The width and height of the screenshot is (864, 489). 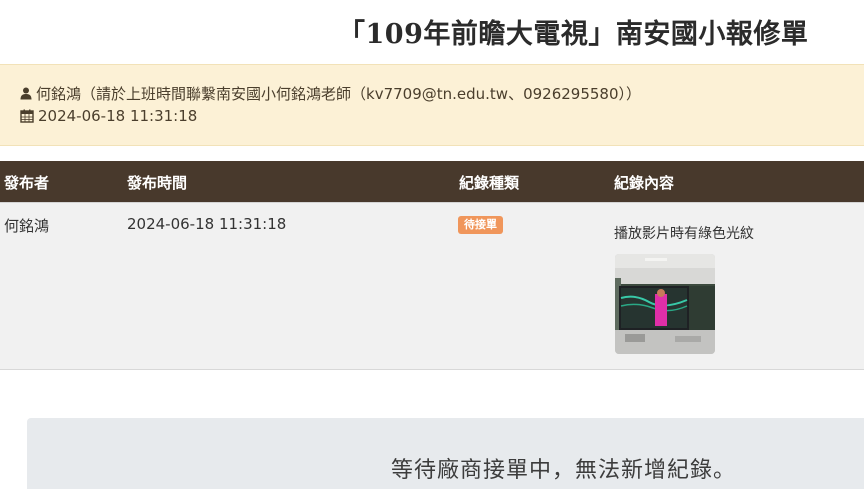 I want to click on date-line: 2024-06-18 11:31:18, so click(x=108, y=116).